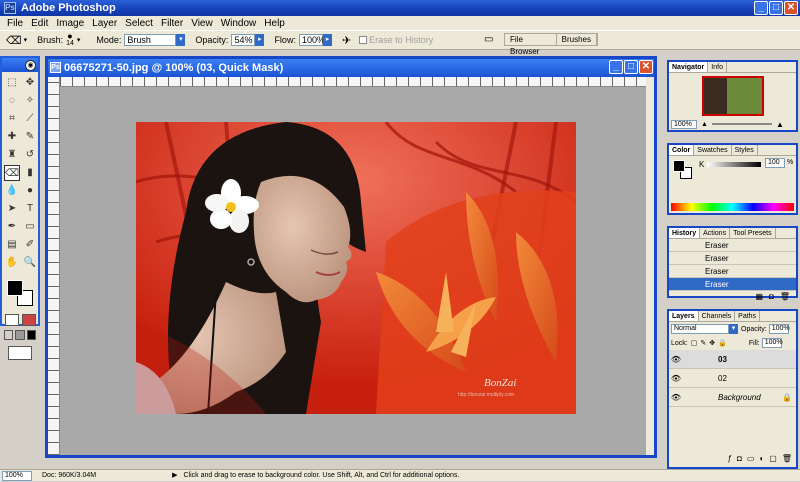 The image size is (800, 482). I want to click on layer-opacity-field: 100%, so click(779, 329).